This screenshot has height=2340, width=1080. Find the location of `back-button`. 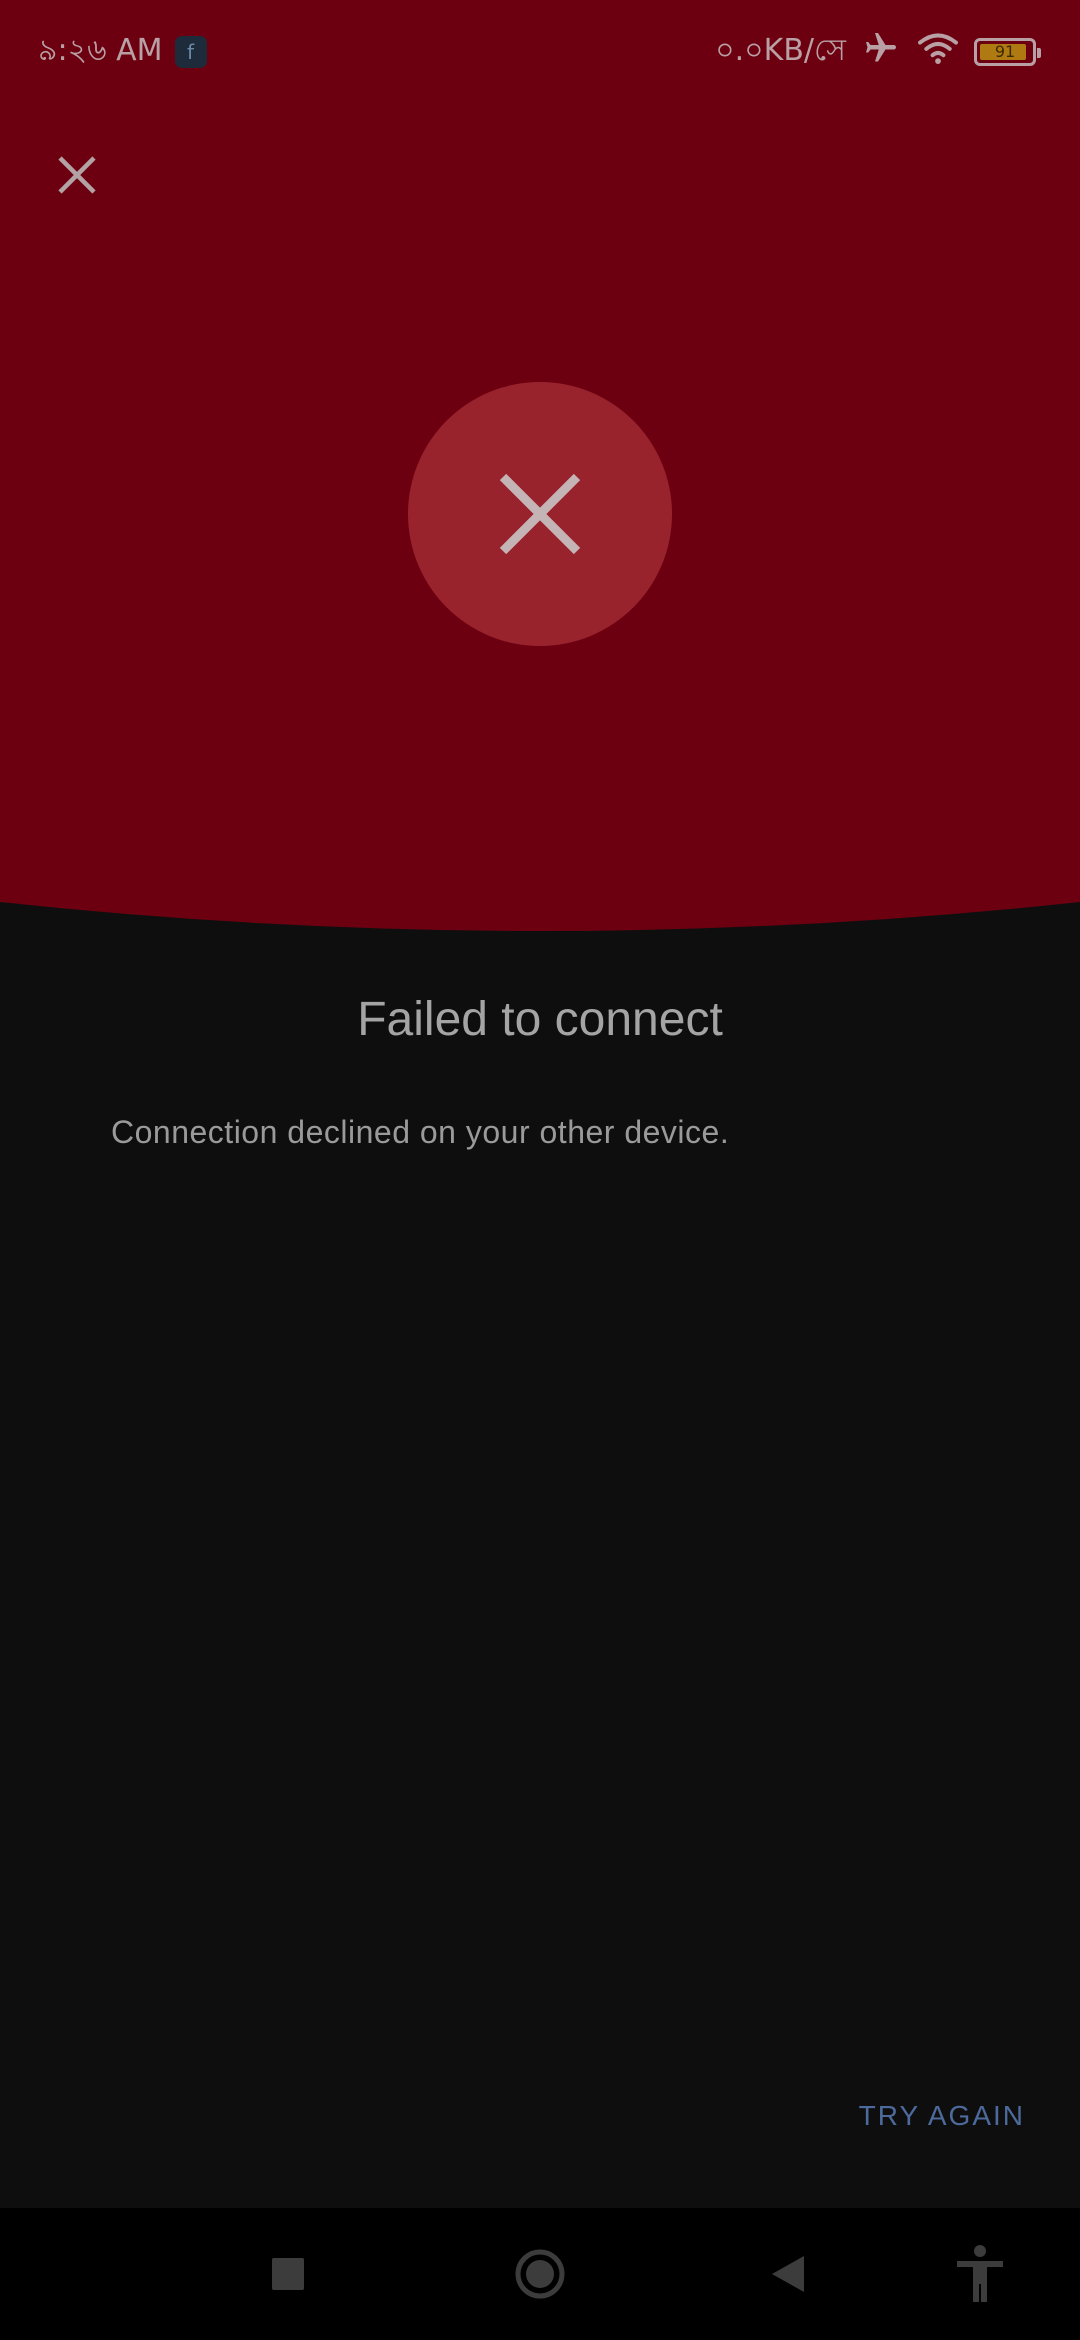

back-button is located at coordinates (788, 2274).